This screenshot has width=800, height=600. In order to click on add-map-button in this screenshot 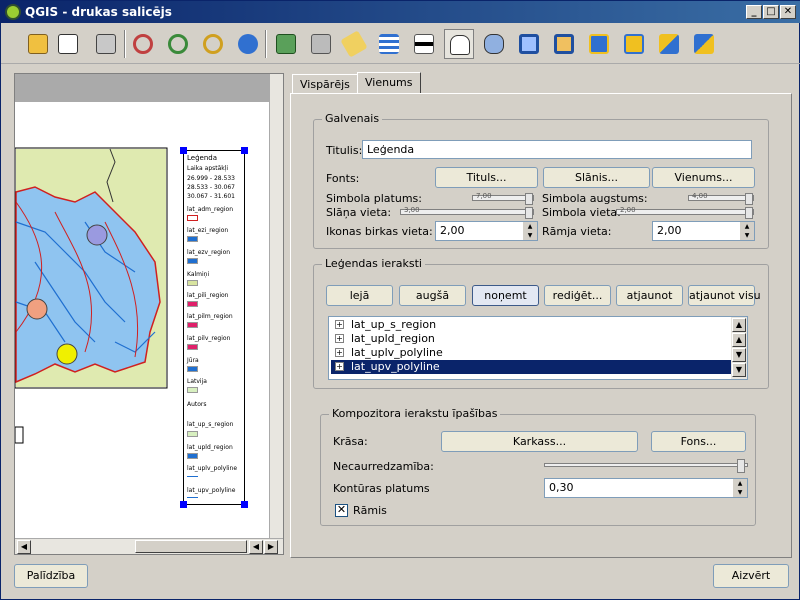, I will do `click(286, 44)`.